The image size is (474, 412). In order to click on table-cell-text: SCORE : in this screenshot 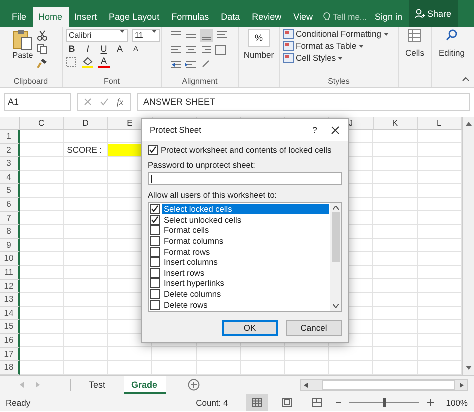, I will do `click(85, 150)`.